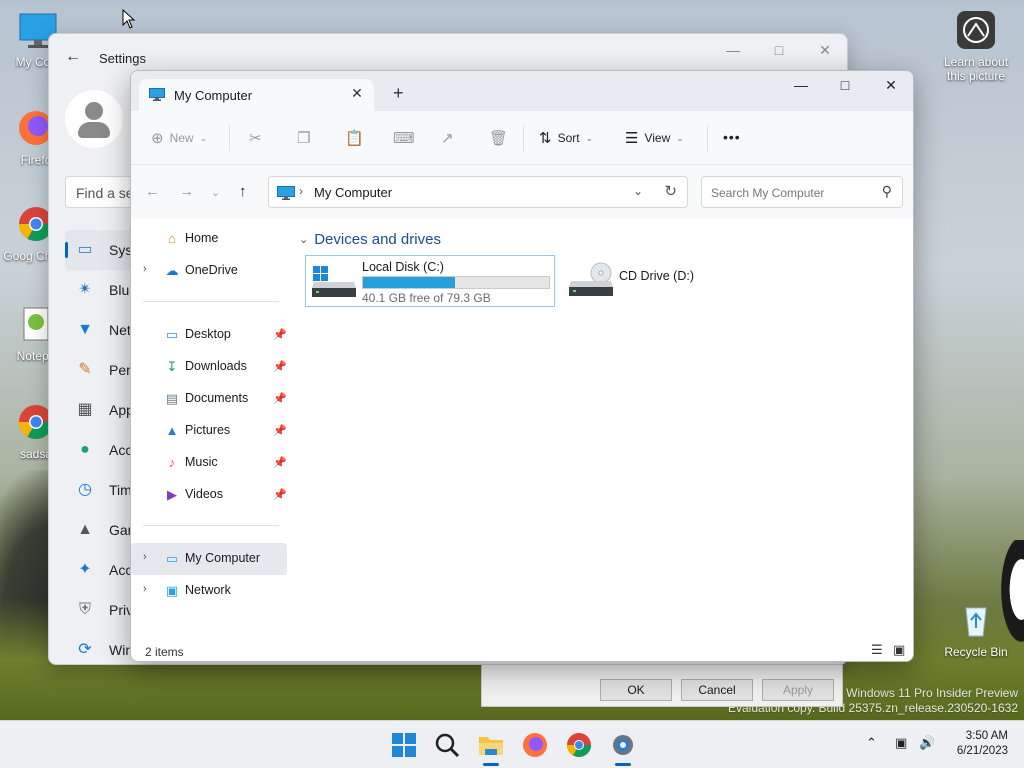 Image resolution: width=1024 pixels, height=768 pixels. What do you see at coordinates (986, 736) in the screenshot?
I see `clock-time: 3:50 AM` at bounding box center [986, 736].